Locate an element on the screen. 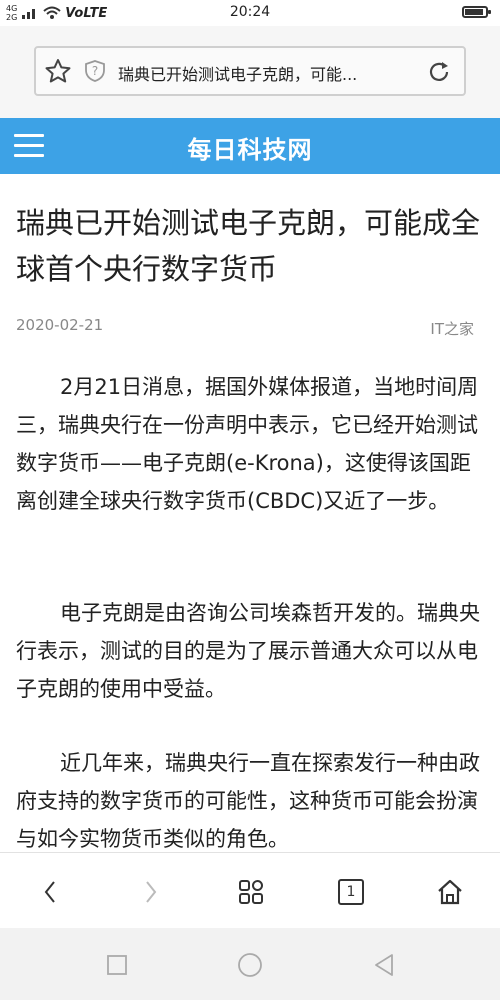  menu-grid-icon is located at coordinates (251, 892).